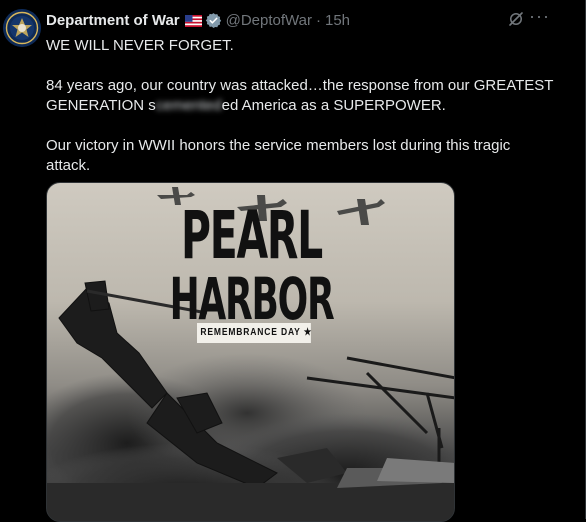  What do you see at coordinates (337, 20) in the screenshot?
I see `post-timestamp: 15h` at bounding box center [337, 20].